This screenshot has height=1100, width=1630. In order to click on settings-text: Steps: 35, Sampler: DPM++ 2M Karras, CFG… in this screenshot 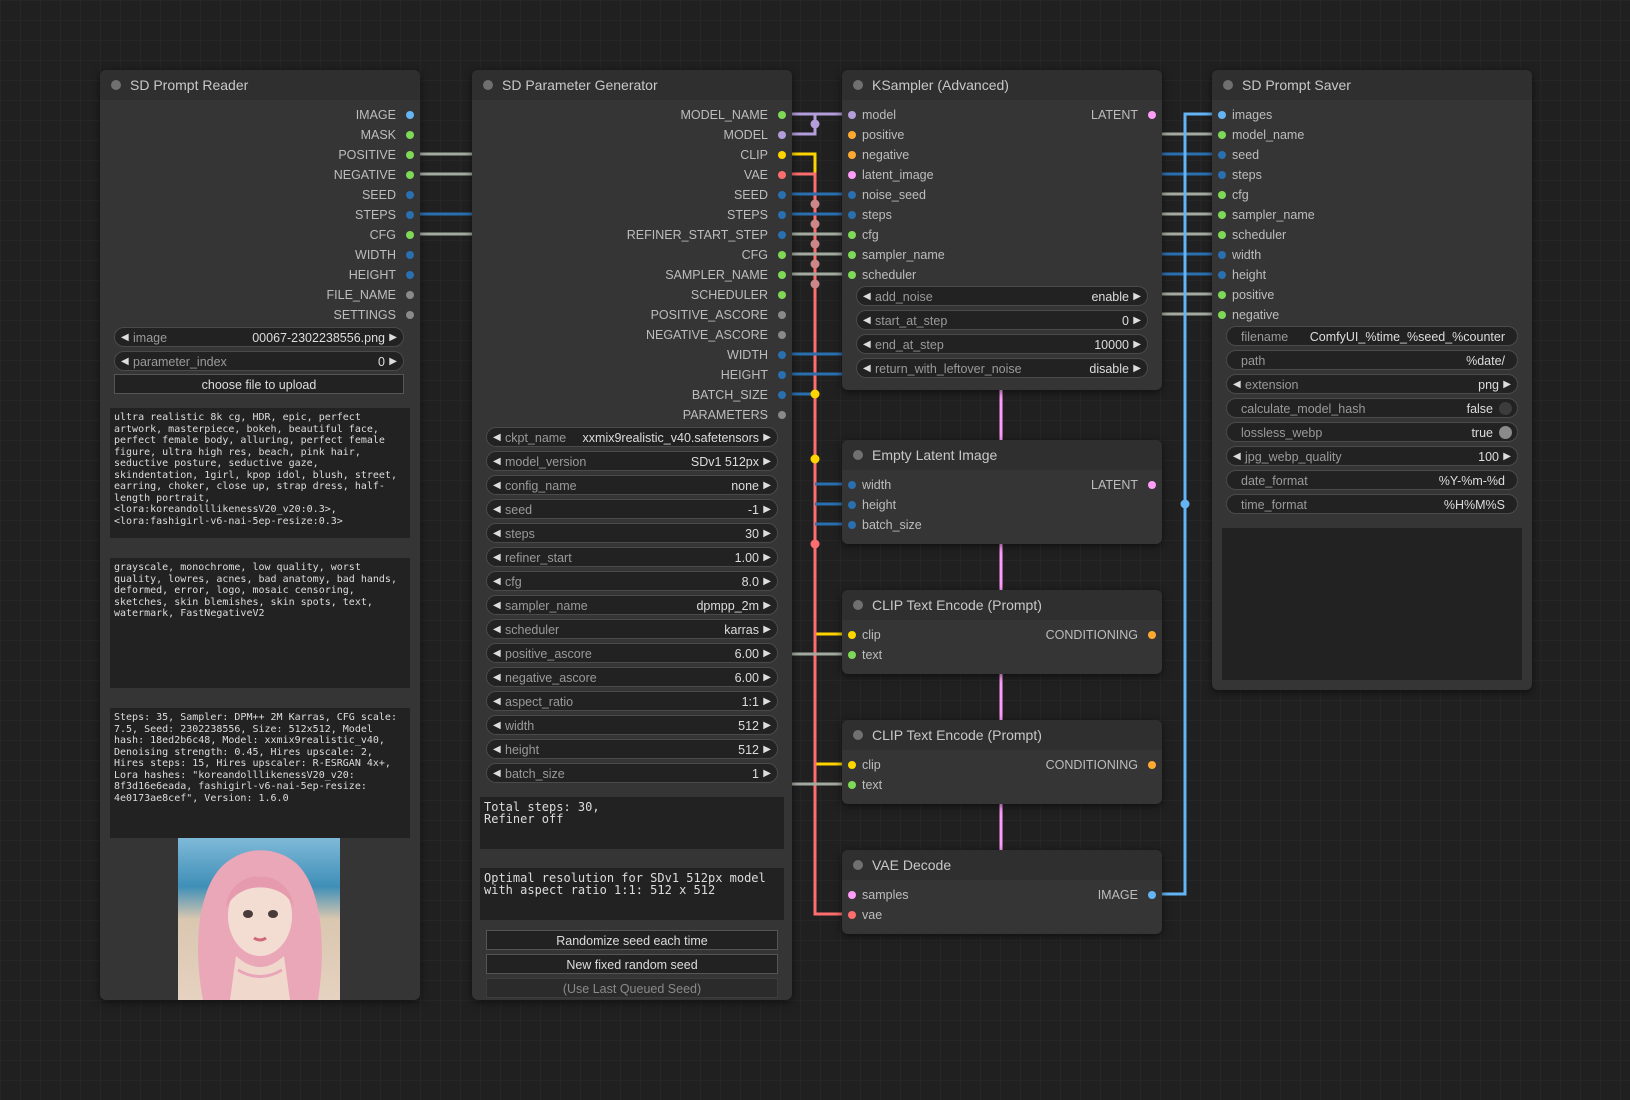, I will do `click(260, 773)`.